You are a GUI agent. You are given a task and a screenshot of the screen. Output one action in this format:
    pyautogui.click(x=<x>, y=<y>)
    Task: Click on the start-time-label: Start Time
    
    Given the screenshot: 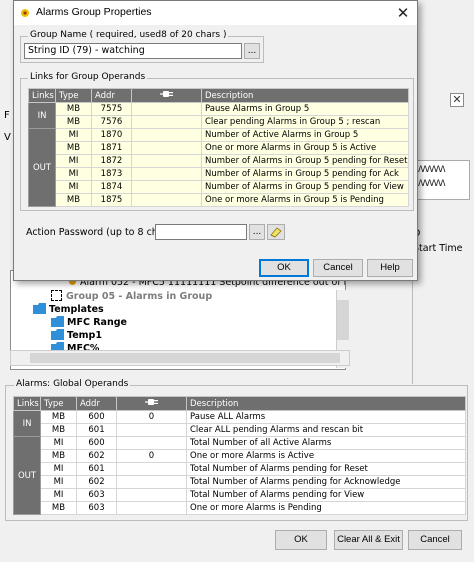 What is the action you would take?
    pyautogui.click(x=438, y=248)
    